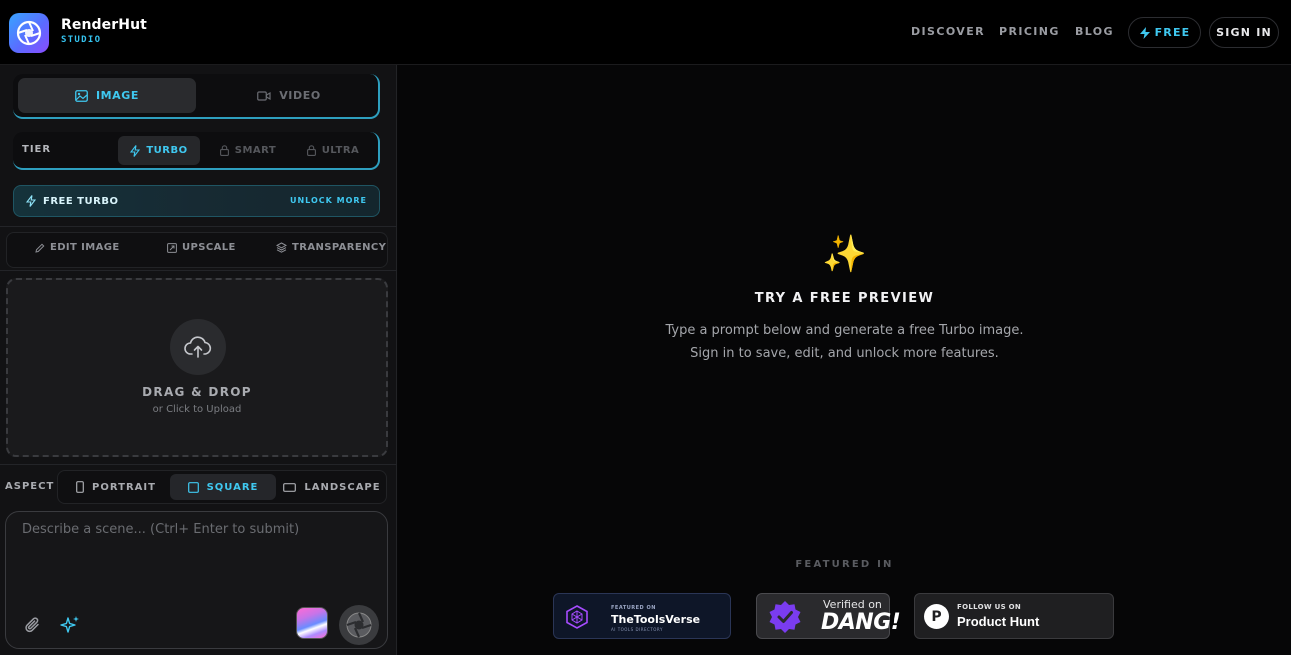 This screenshot has height=655, width=1291. Describe the element at coordinates (844, 298) in the screenshot. I see `preview-title: TRY A FREE PREVIEW` at that location.